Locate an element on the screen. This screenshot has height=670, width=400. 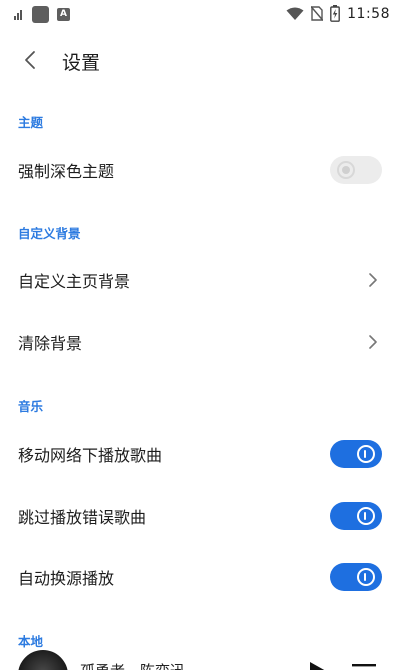
back-button is located at coordinates (30, 60).